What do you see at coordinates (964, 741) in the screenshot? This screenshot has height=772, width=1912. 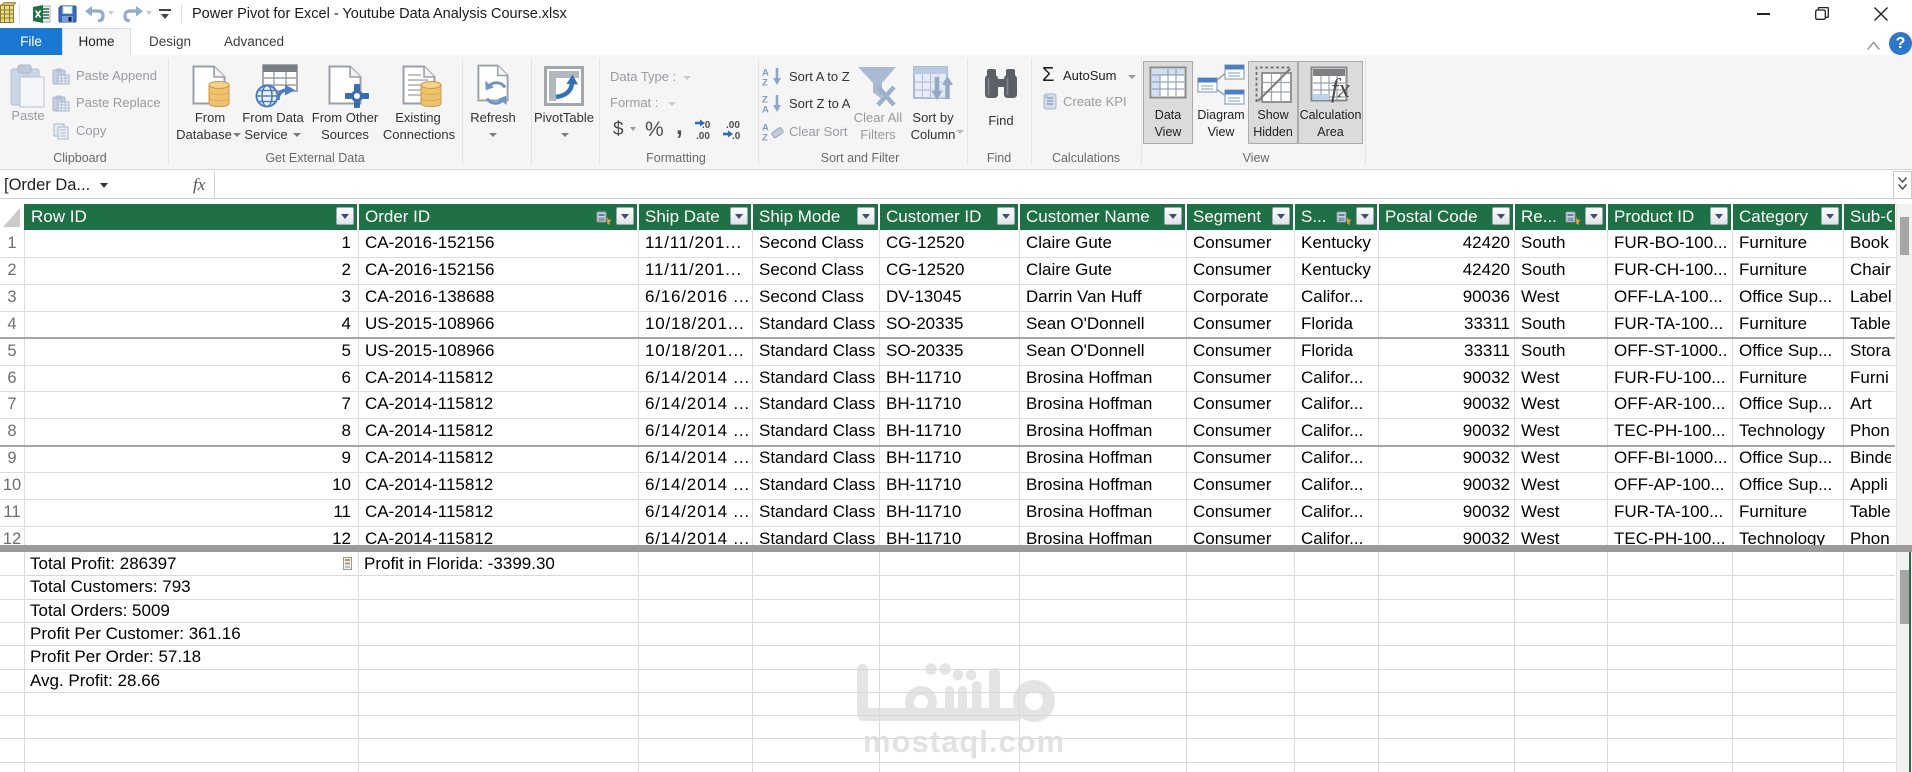 I see `svg-text: mostaql.com` at bounding box center [964, 741].